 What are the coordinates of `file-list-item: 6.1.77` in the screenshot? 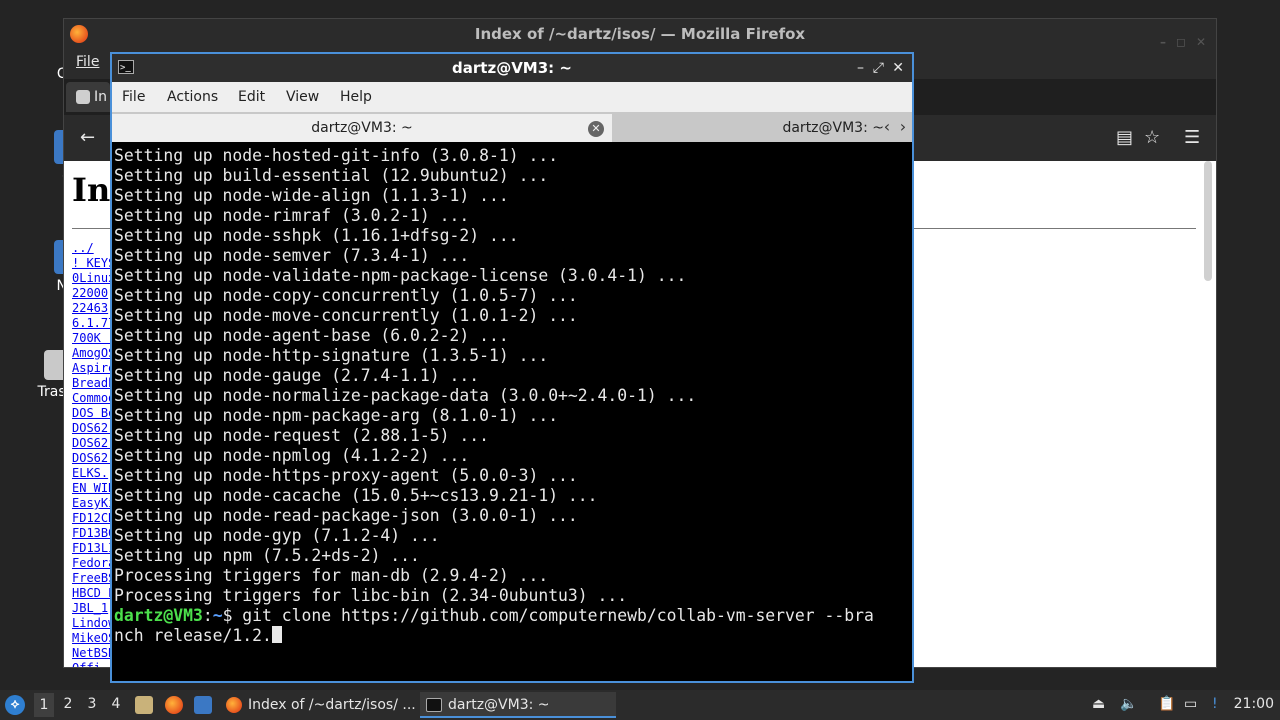 It's located at (93, 323).